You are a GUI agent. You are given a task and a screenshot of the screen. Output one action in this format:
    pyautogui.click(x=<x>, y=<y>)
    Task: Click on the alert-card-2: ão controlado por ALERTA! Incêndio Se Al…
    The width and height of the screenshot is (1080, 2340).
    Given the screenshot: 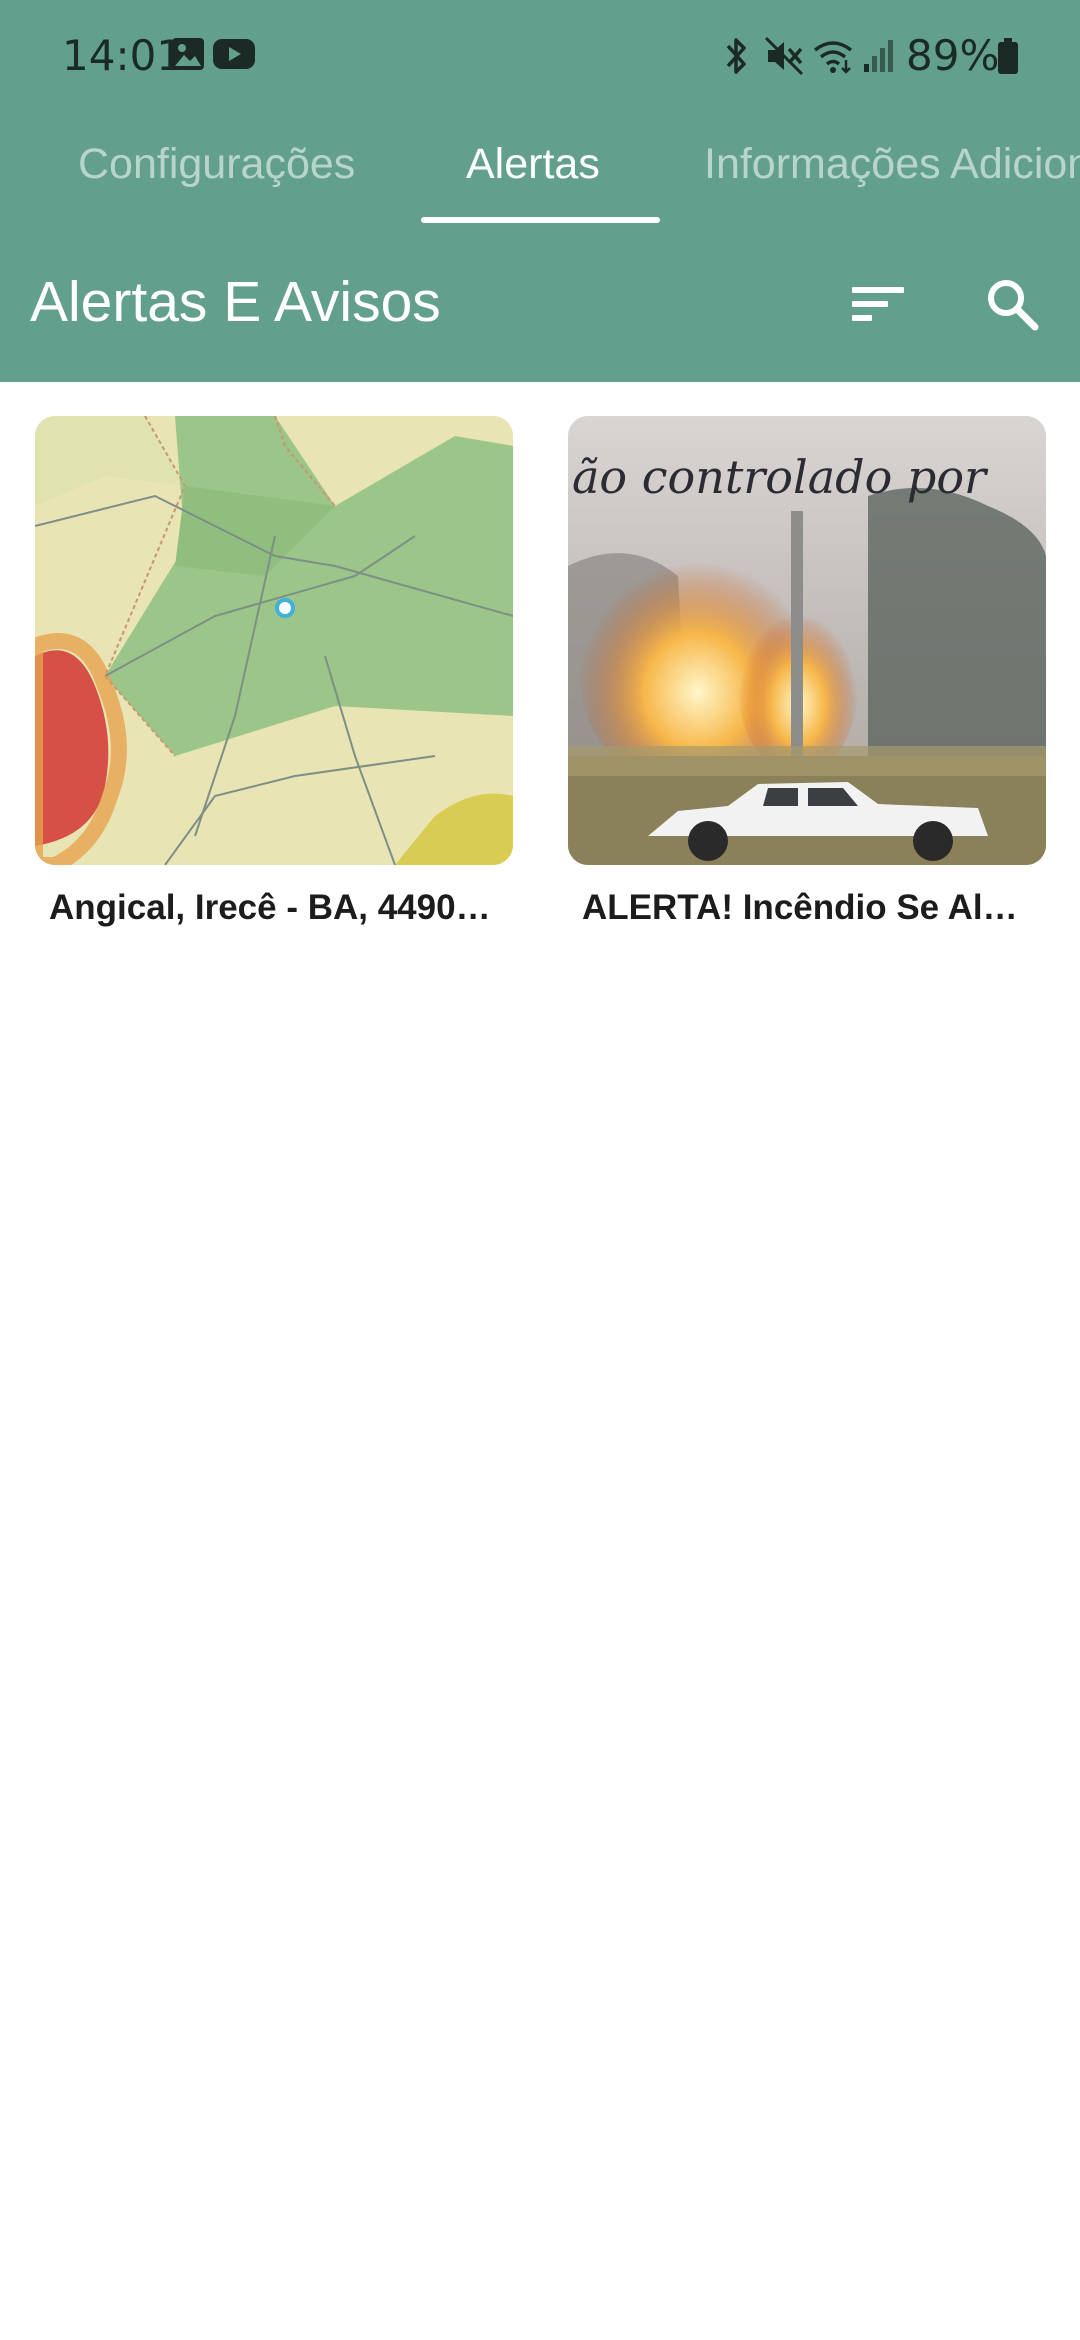 What is the action you would take?
    pyautogui.click(x=807, y=674)
    